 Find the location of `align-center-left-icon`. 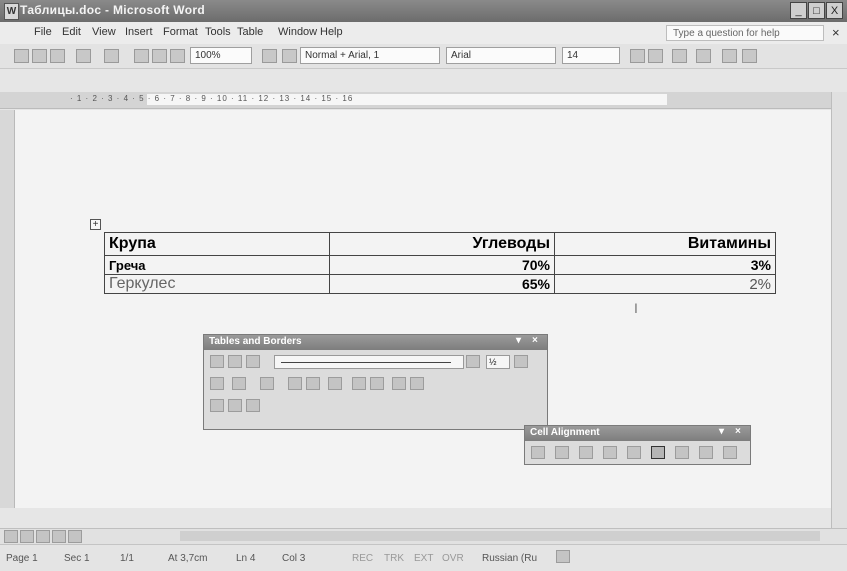

align-center-left-icon is located at coordinates (610, 452).